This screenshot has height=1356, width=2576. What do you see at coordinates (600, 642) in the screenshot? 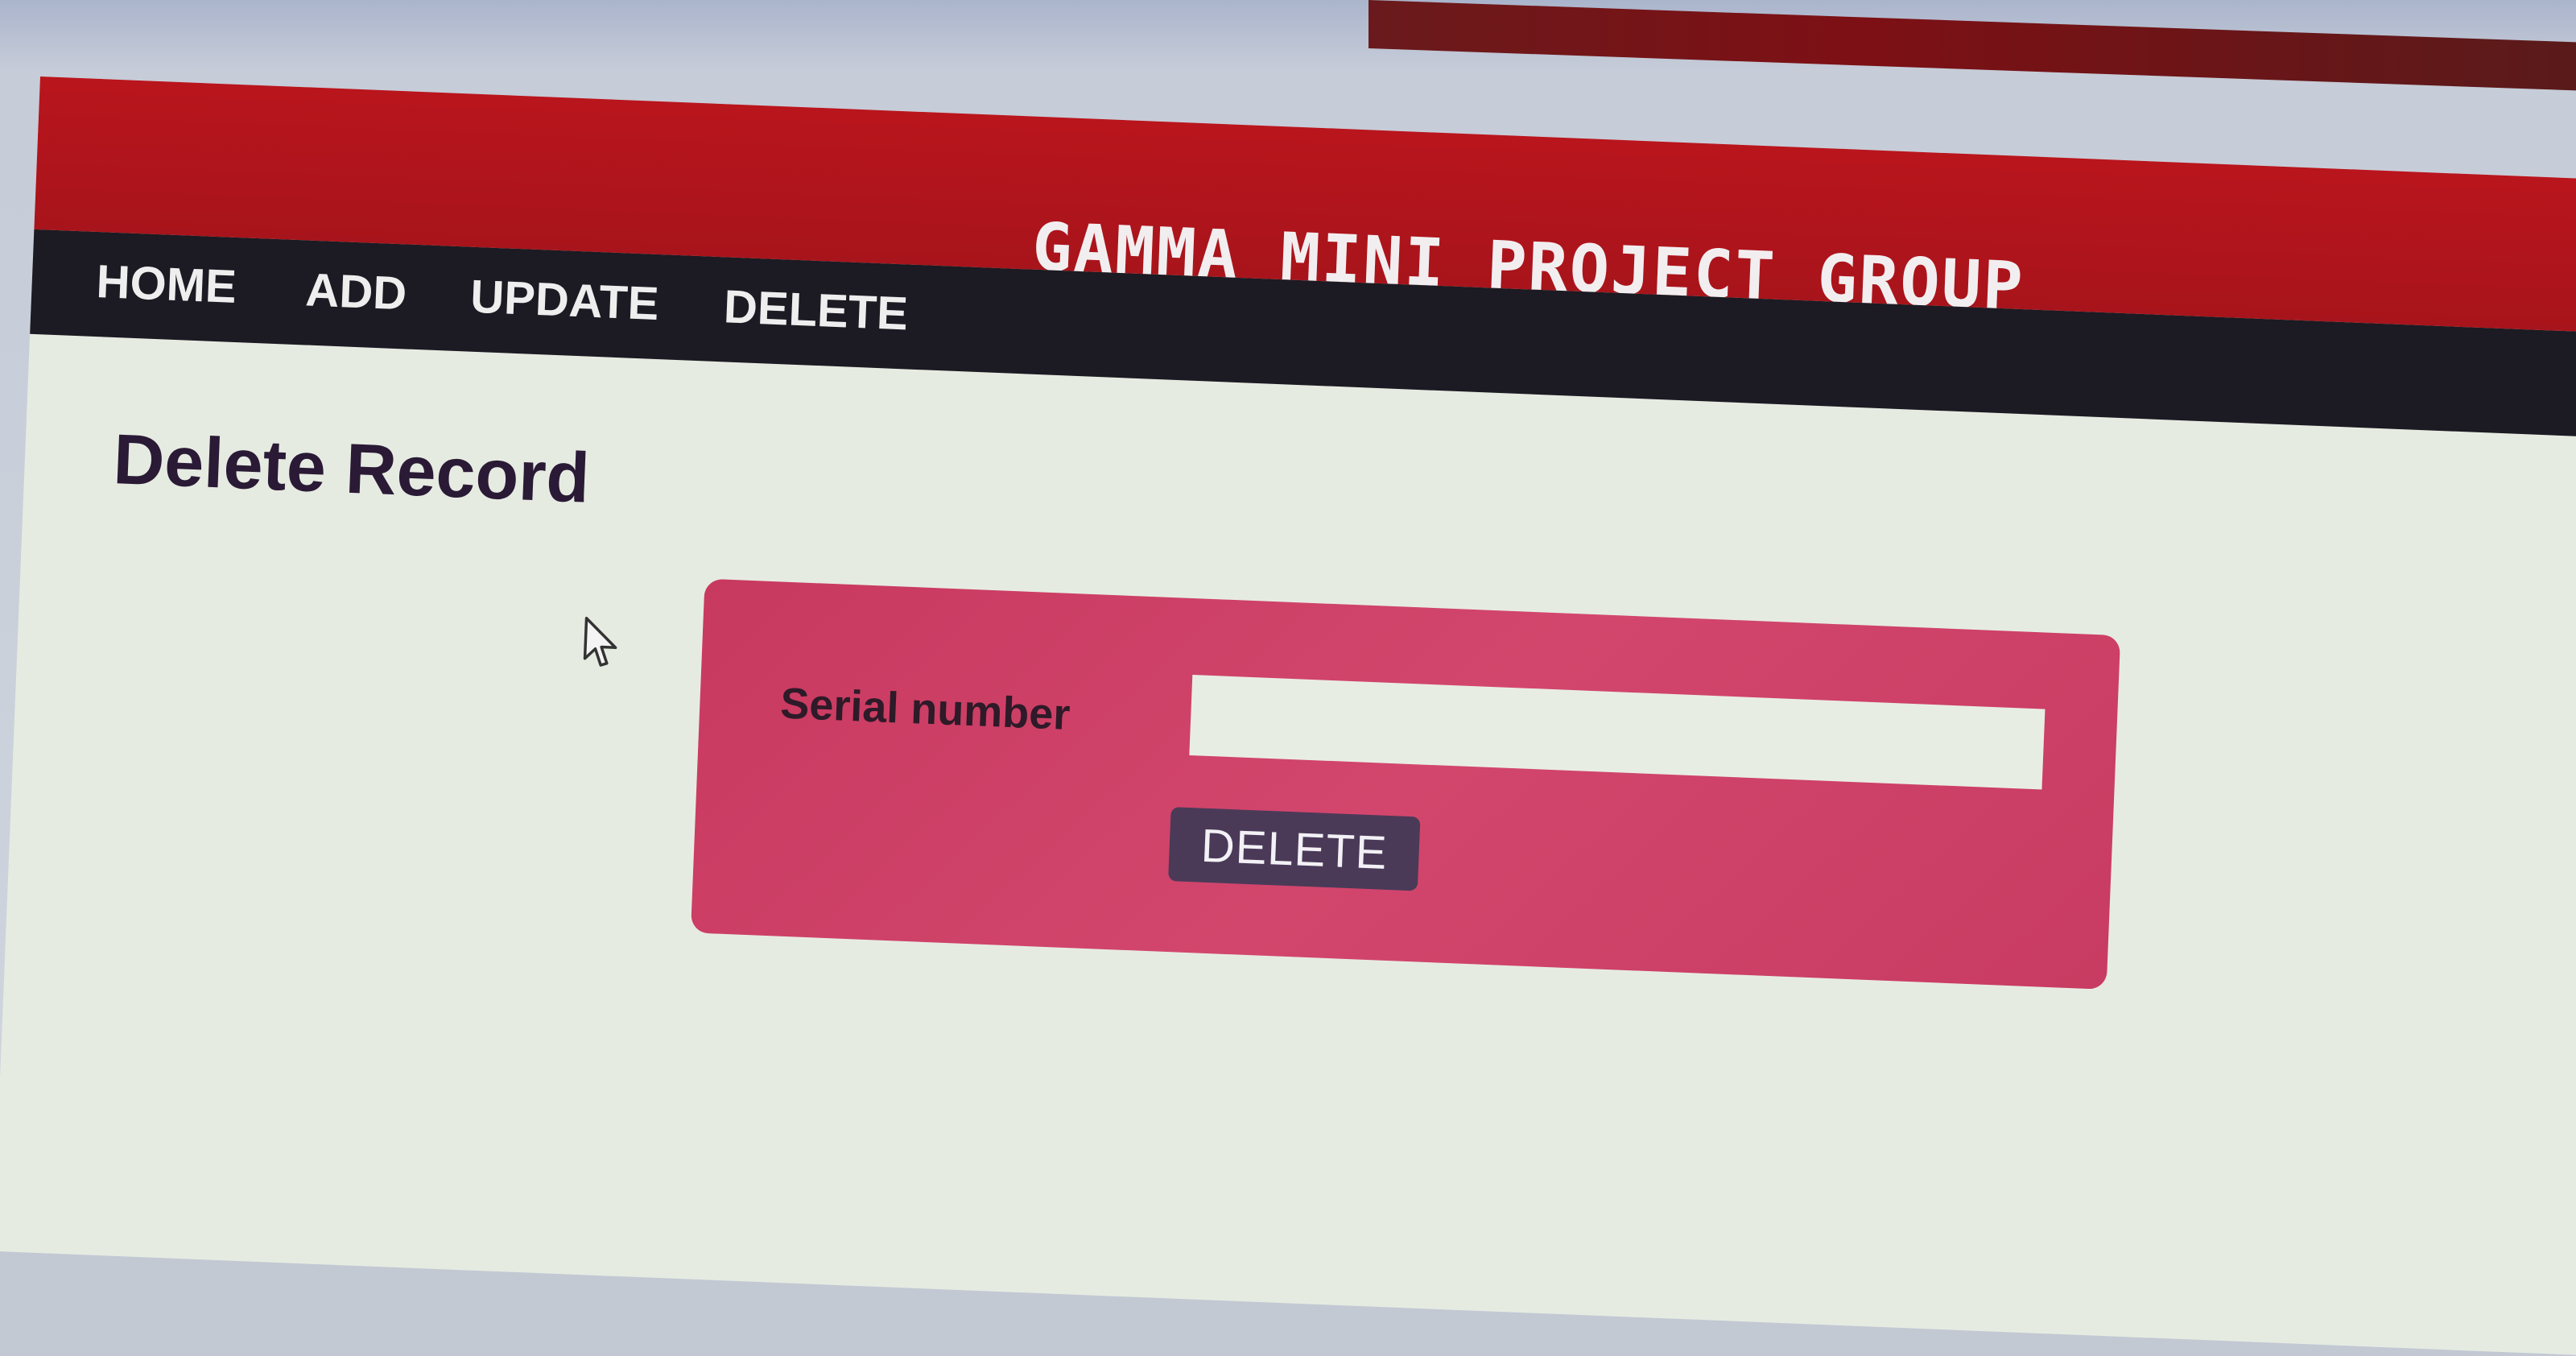
I see `arrow-pointer-icon` at bounding box center [600, 642].